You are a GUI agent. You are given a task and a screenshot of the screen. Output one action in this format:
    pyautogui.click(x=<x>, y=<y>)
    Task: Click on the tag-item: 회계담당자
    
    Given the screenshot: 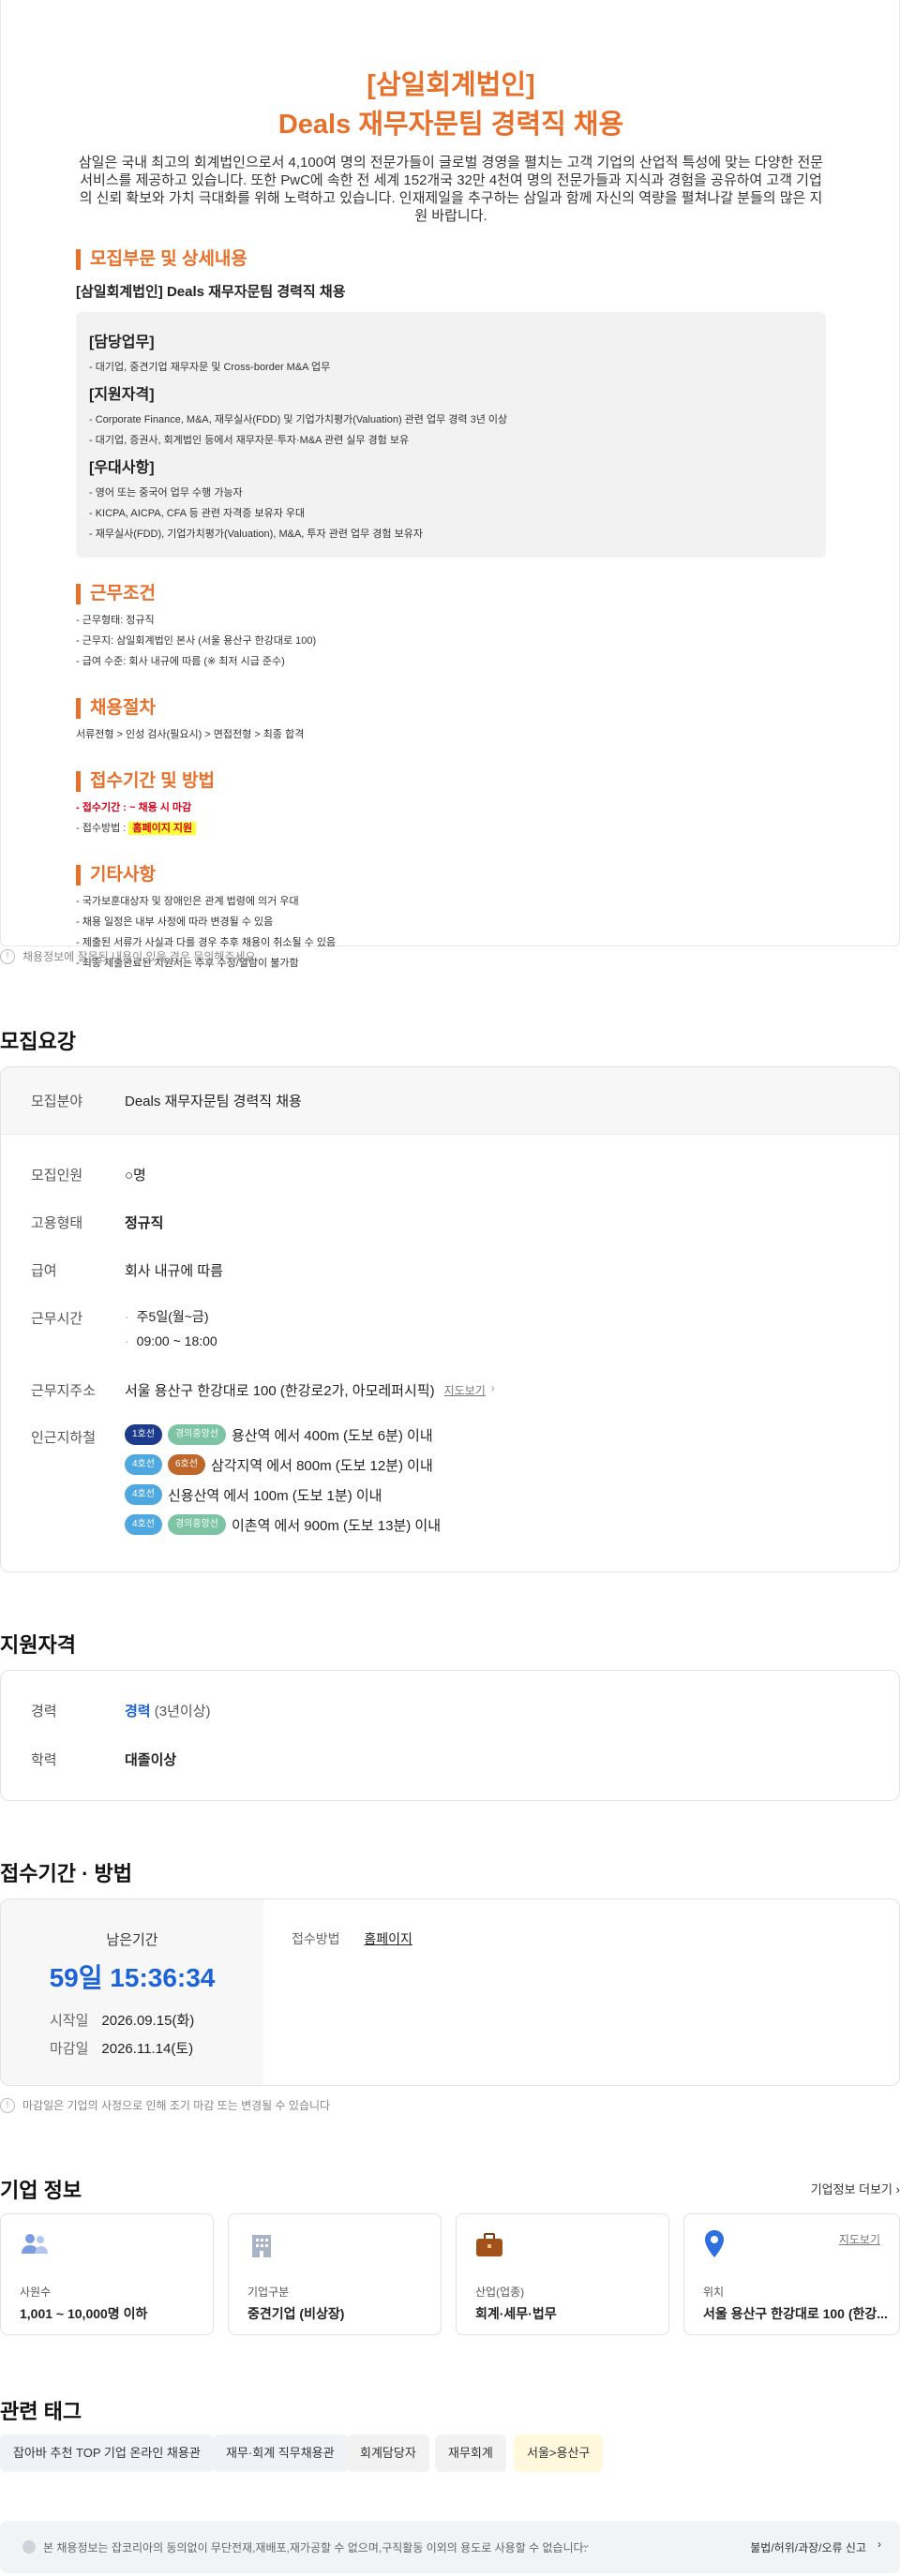 What is the action you would take?
    pyautogui.click(x=388, y=2453)
    